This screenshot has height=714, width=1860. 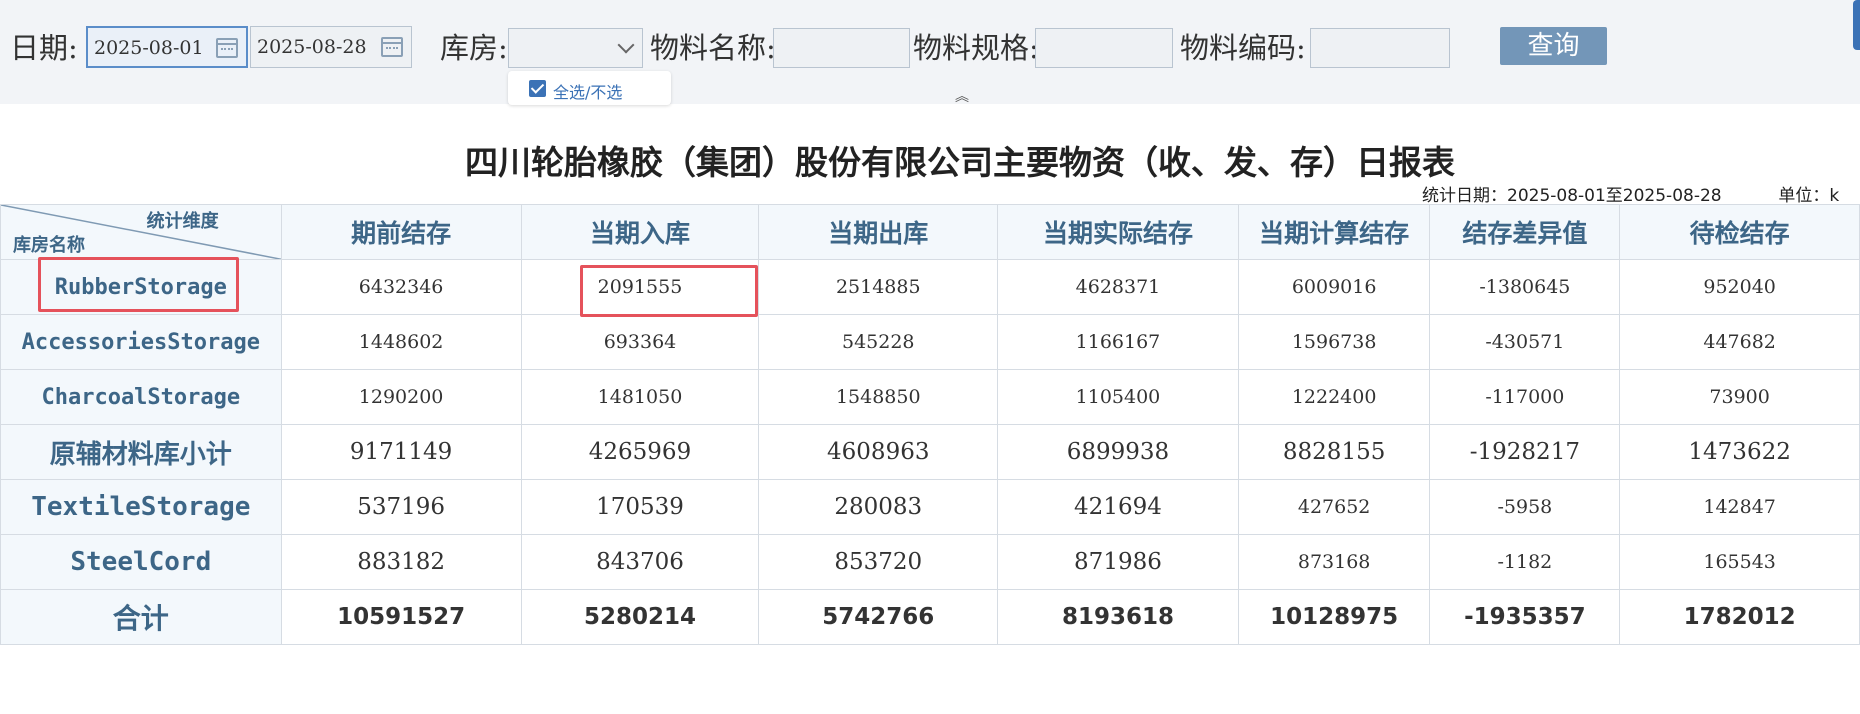 What do you see at coordinates (587, 91) in the screenshot?
I see `select-all-label: 全选/不选` at bounding box center [587, 91].